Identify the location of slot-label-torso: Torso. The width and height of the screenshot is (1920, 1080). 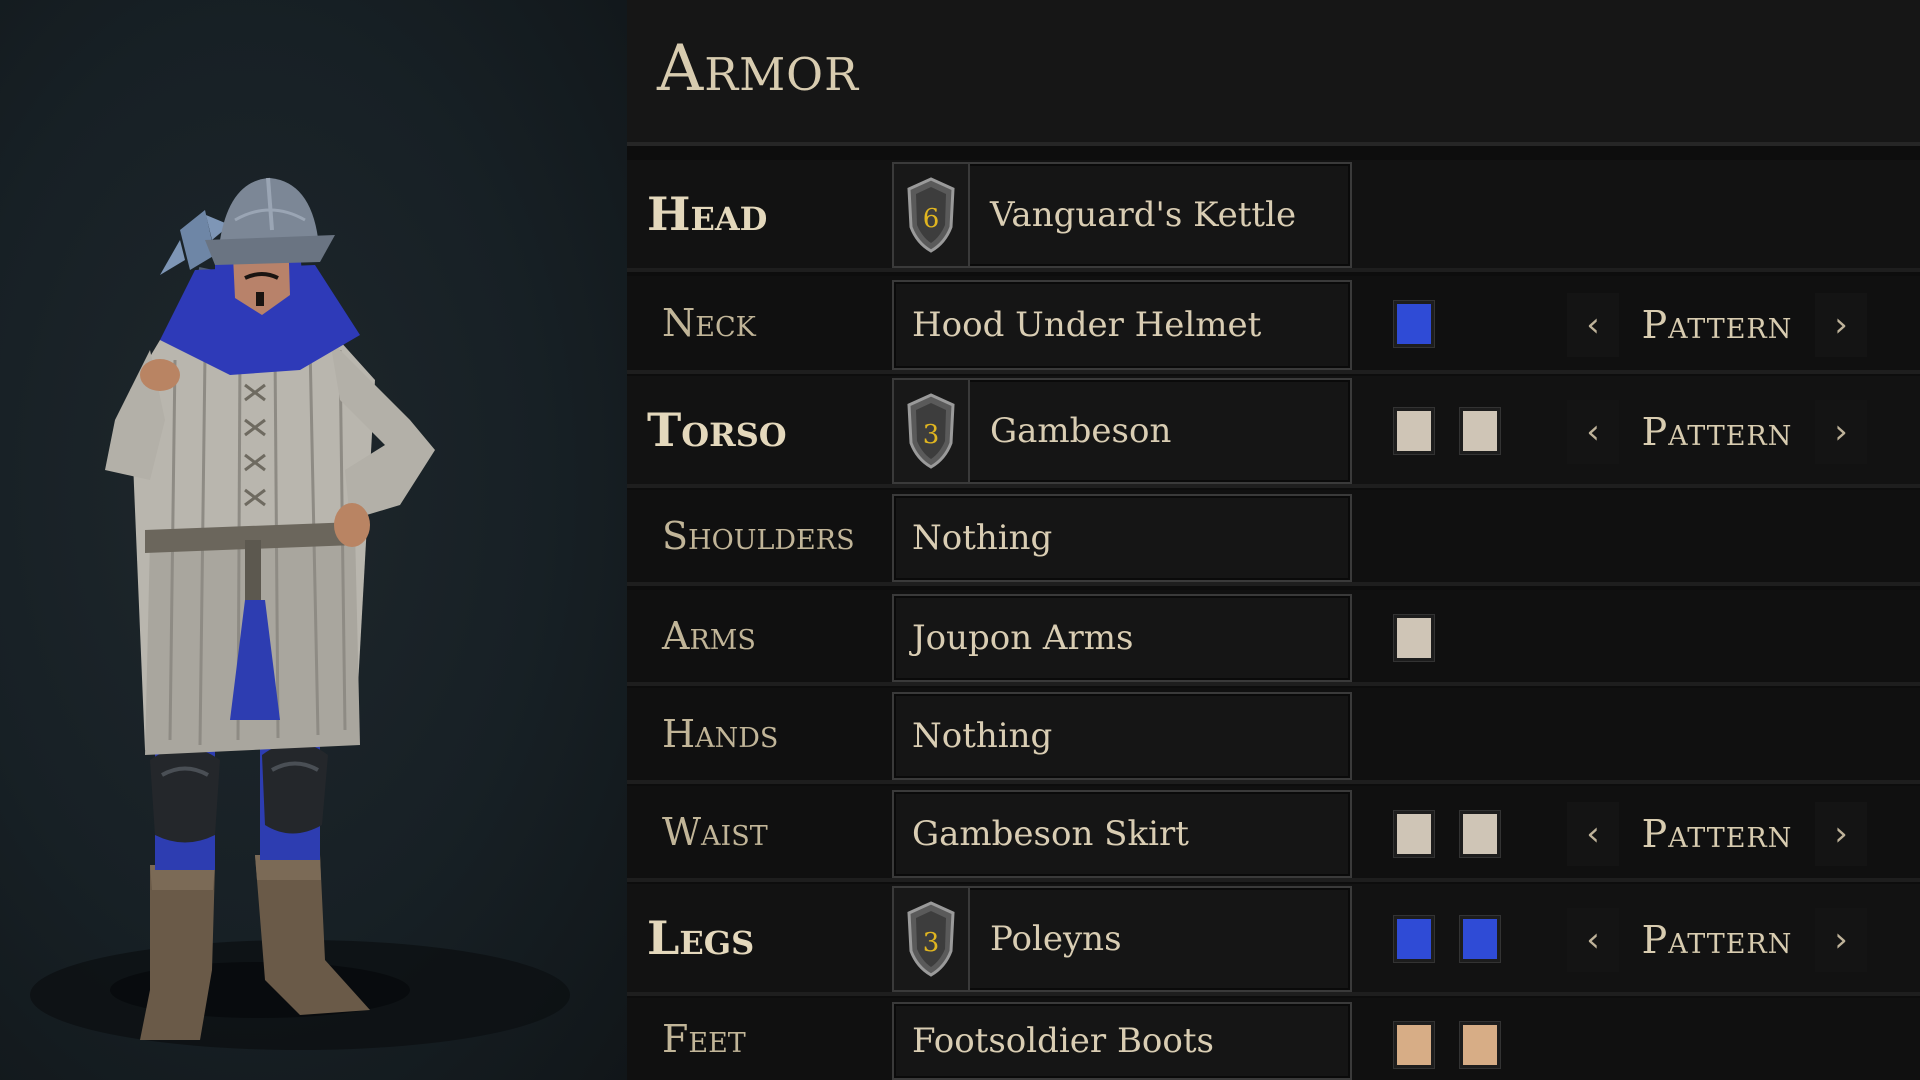
(717, 430).